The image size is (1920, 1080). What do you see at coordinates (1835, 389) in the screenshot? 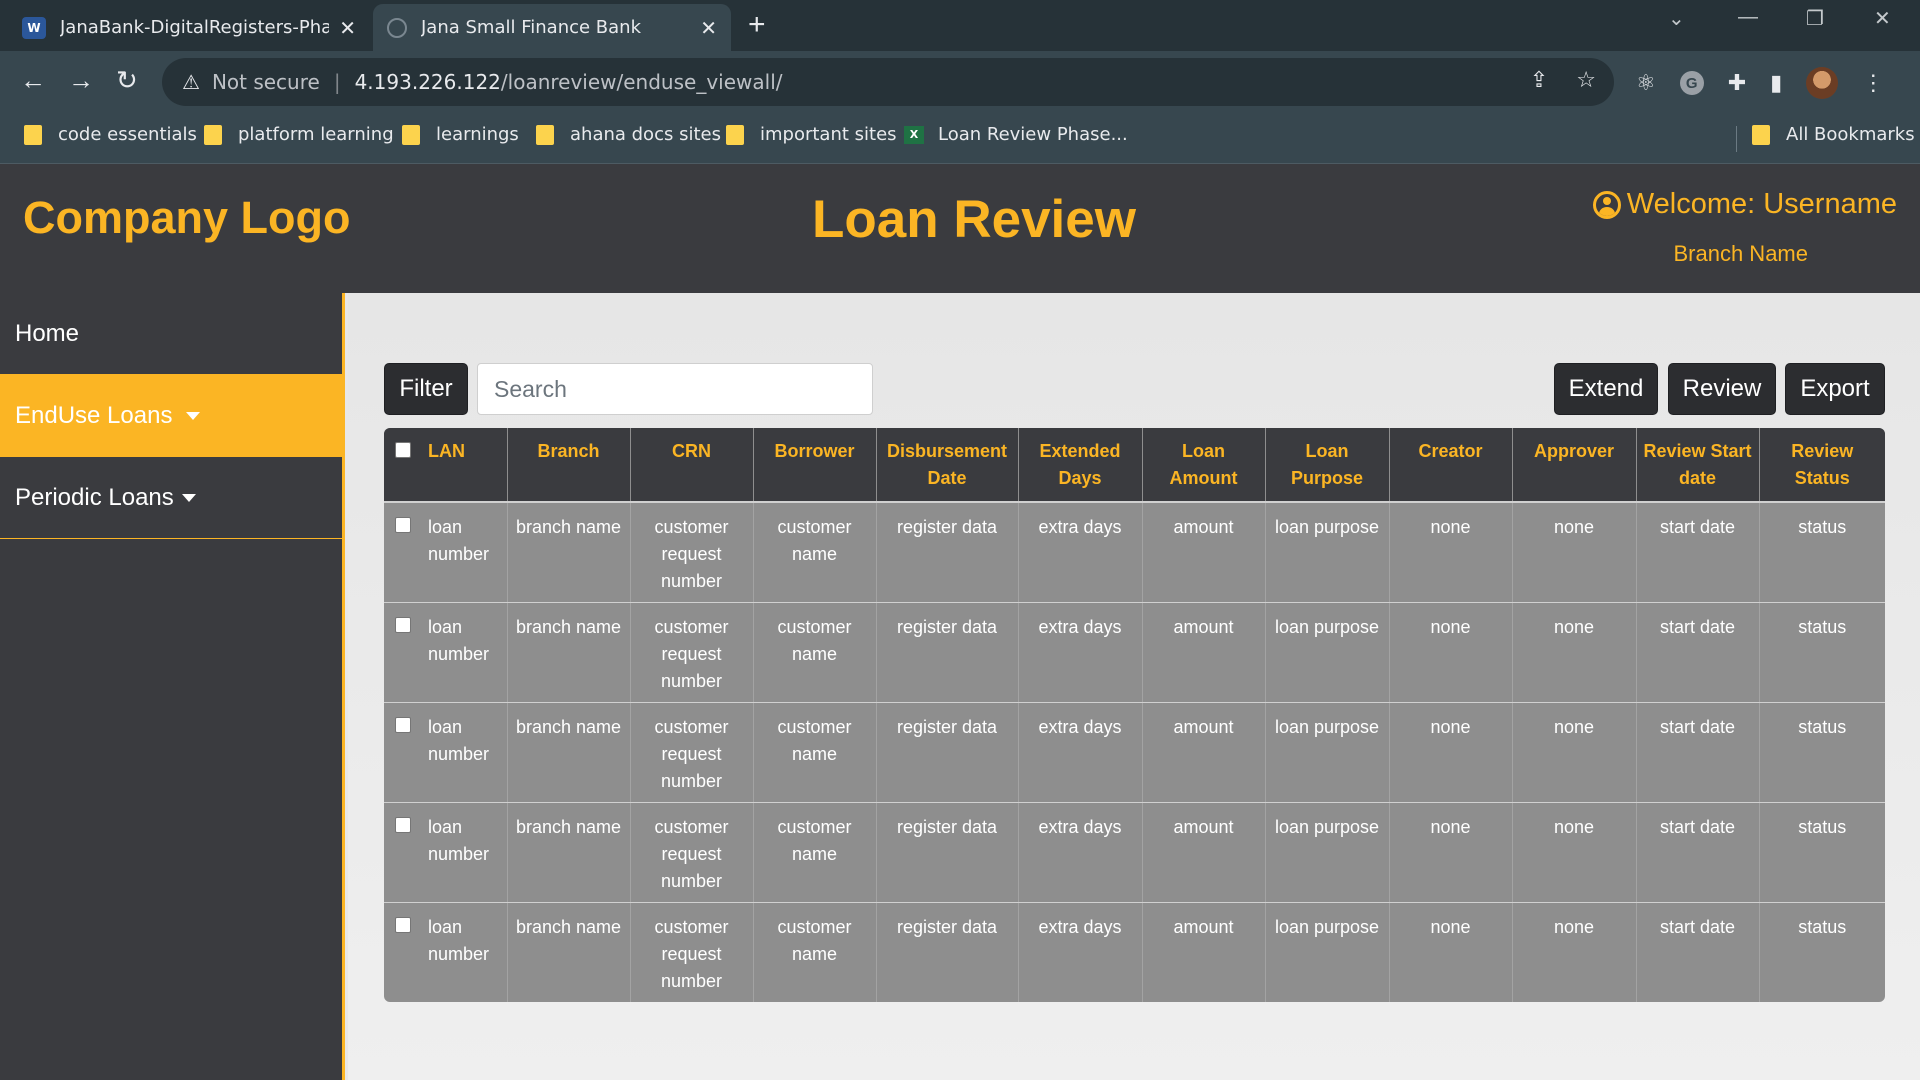
I see `export-button: Export` at bounding box center [1835, 389].